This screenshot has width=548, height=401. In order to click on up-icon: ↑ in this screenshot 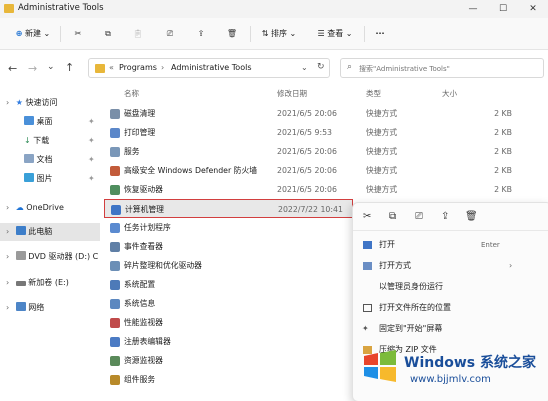, I will do `click(69, 67)`.